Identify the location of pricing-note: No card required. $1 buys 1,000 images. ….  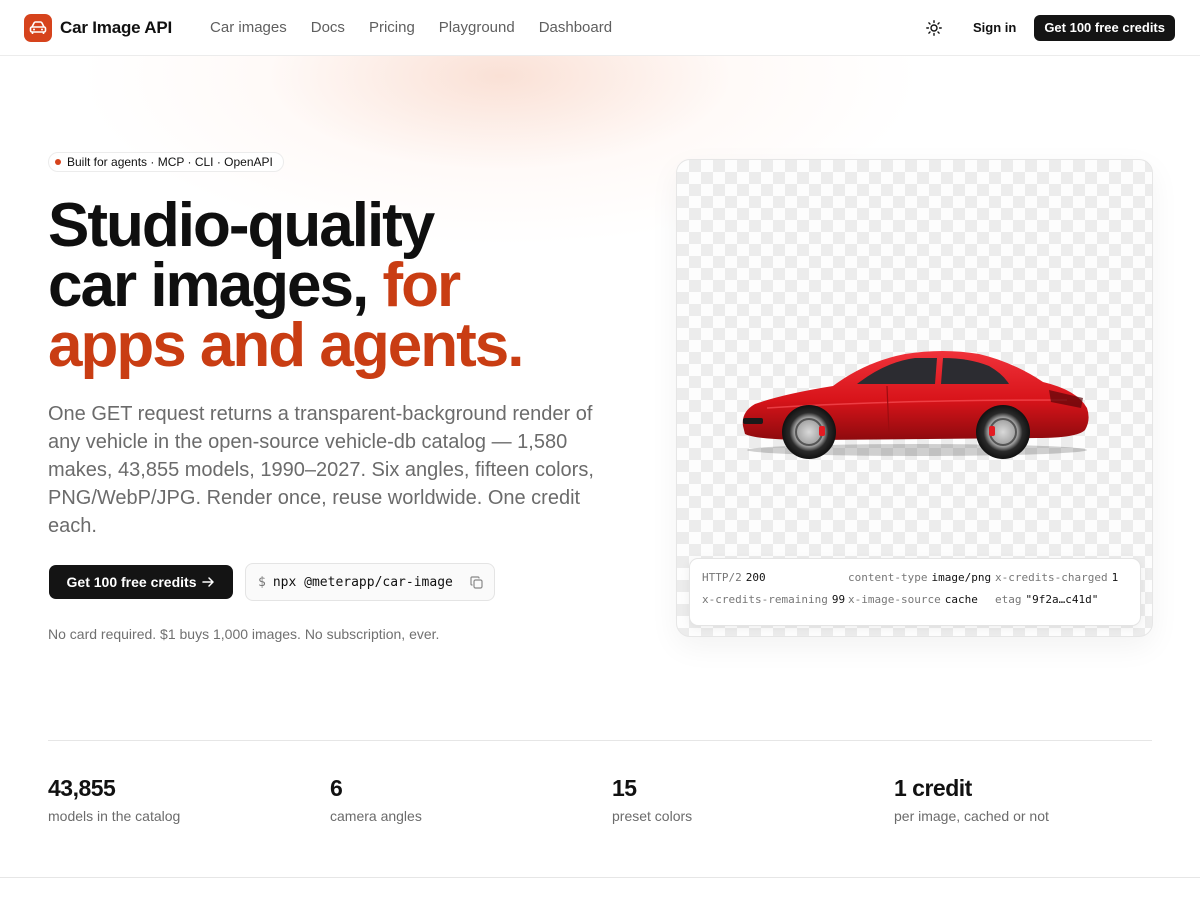
(244, 634).